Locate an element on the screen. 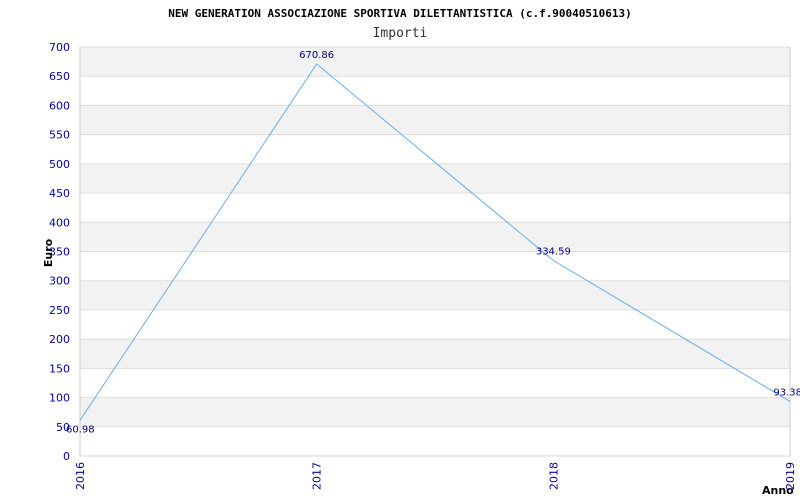 The image size is (800, 500). x-tick-label: 2017 is located at coordinates (317, 476).